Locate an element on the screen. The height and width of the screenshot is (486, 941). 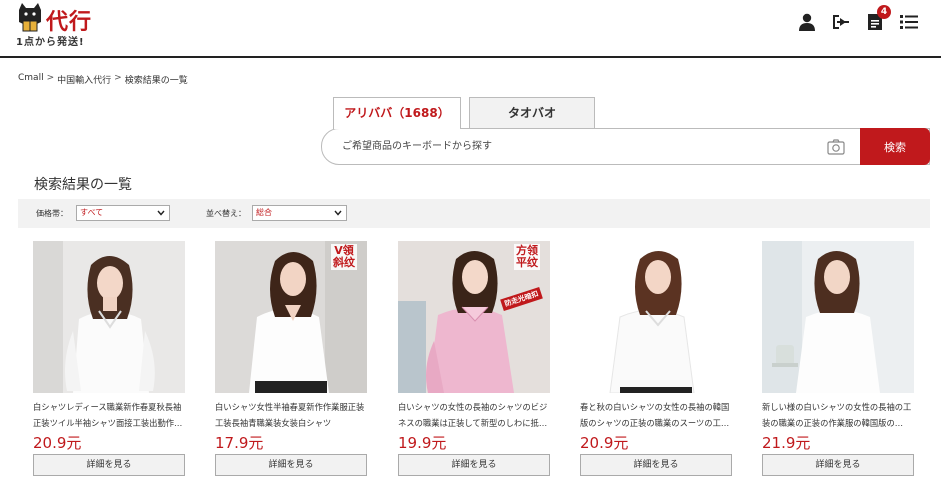
product-price: 17.9元 is located at coordinates (239, 443).